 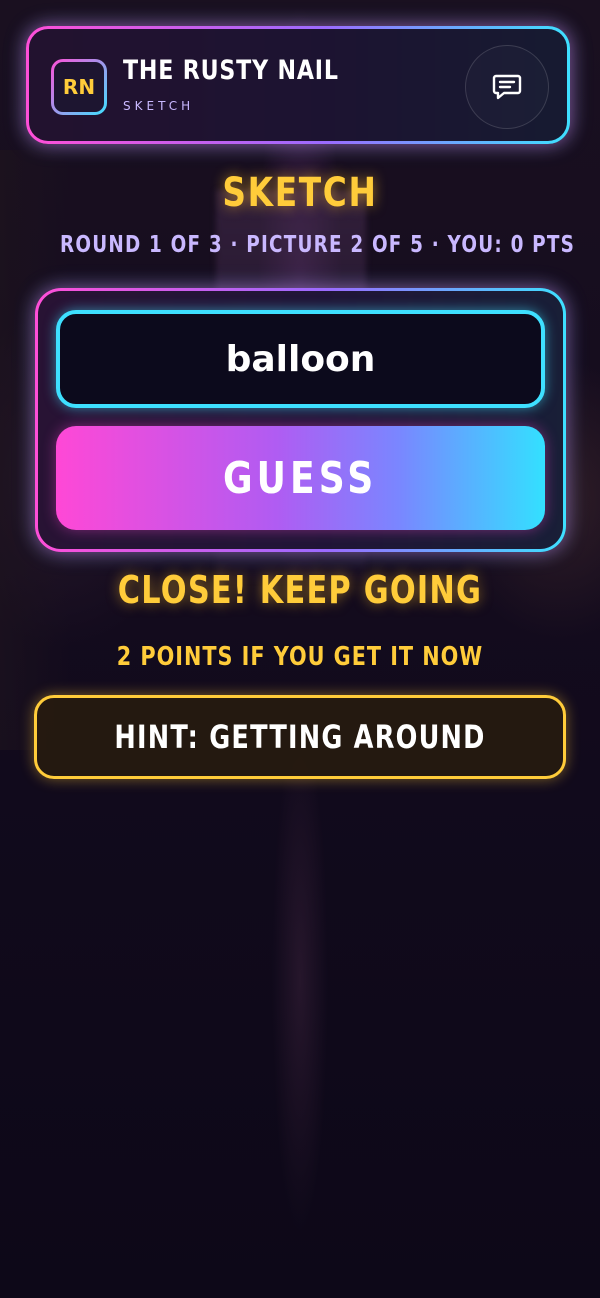 I want to click on venue-header: RN THE RUSTY NAIL SKETCH, so click(x=298, y=85).